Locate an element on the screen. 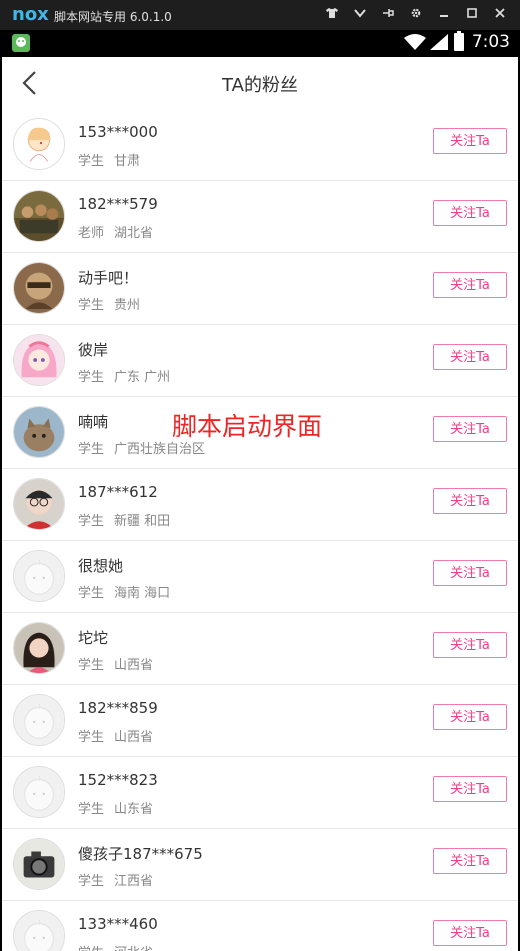  fan-name: 傻孩子187***675 is located at coordinates (140, 854).